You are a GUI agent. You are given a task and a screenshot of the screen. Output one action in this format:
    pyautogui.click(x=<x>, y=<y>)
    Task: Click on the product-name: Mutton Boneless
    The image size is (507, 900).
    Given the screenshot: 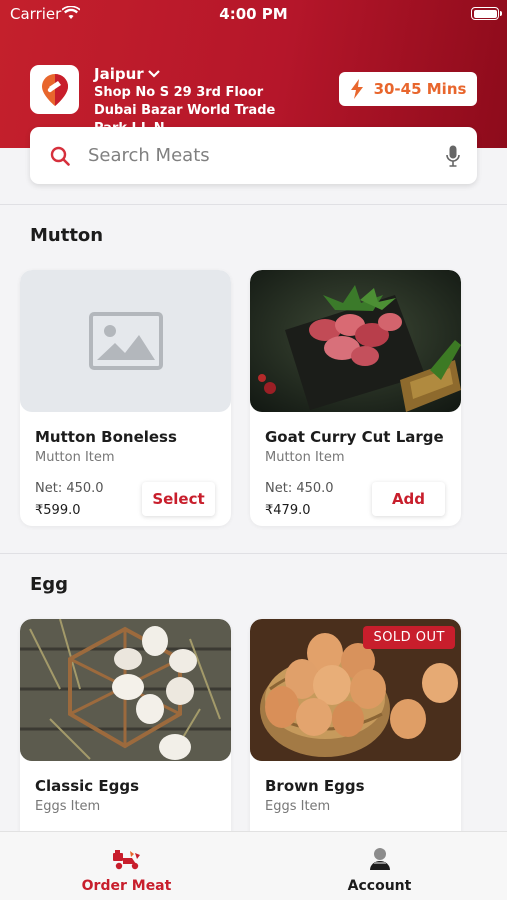 What is the action you would take?
    pyautogui.click(x=106, y=437)
    